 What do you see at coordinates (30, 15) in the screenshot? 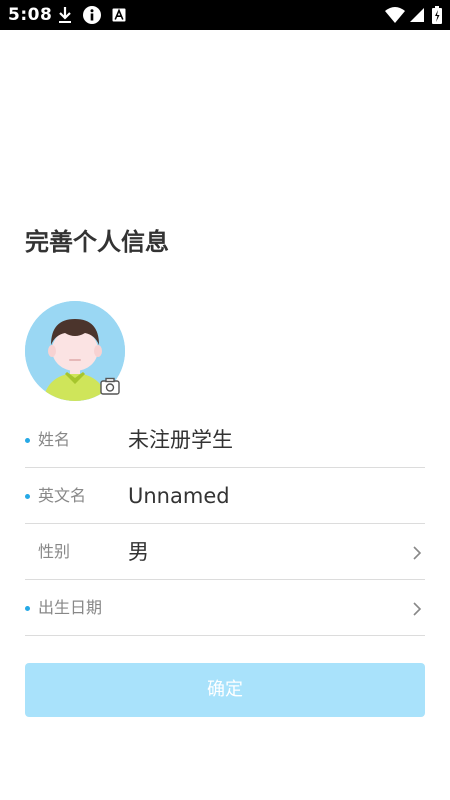
I see `status-time: 5:08` at bounding box center [30, 15].